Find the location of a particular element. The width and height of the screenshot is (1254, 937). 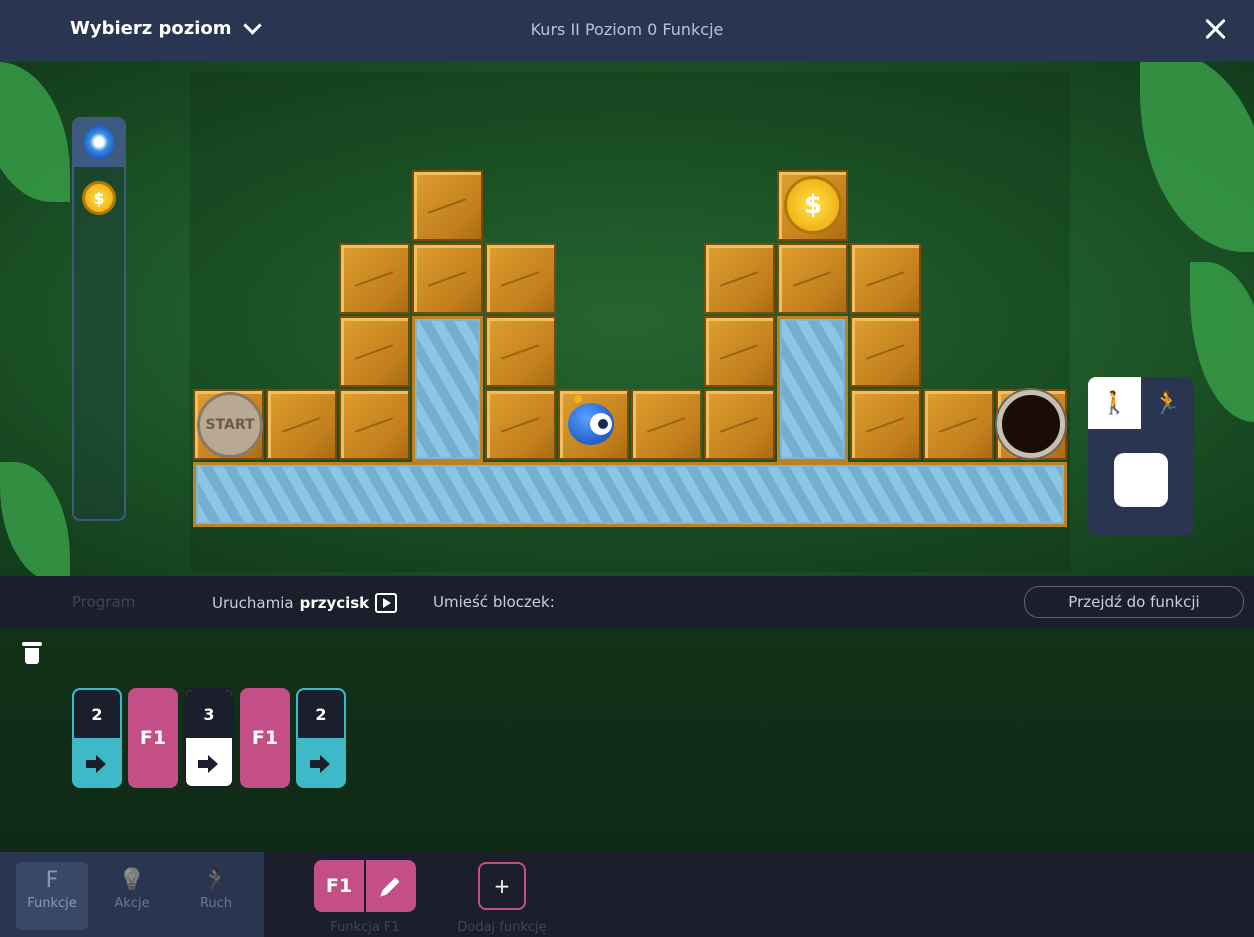

edit-function-button is located at coordinates (391, 886).